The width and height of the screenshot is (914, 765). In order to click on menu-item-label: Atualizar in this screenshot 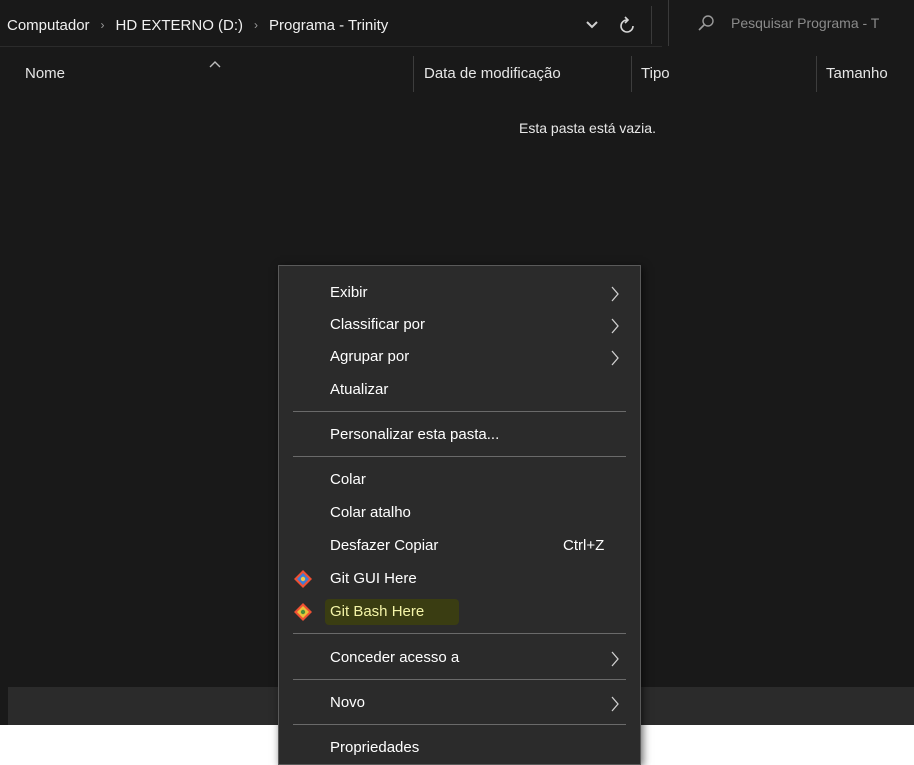, I will do `click(359, 389)`.